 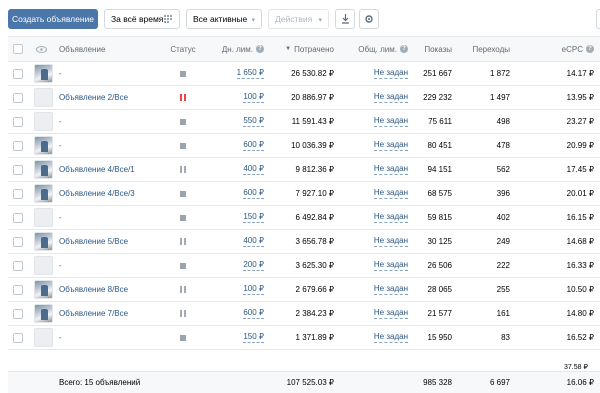 I want to click on daily-limit-link: 200 ₽, so click(x=253, y=265).